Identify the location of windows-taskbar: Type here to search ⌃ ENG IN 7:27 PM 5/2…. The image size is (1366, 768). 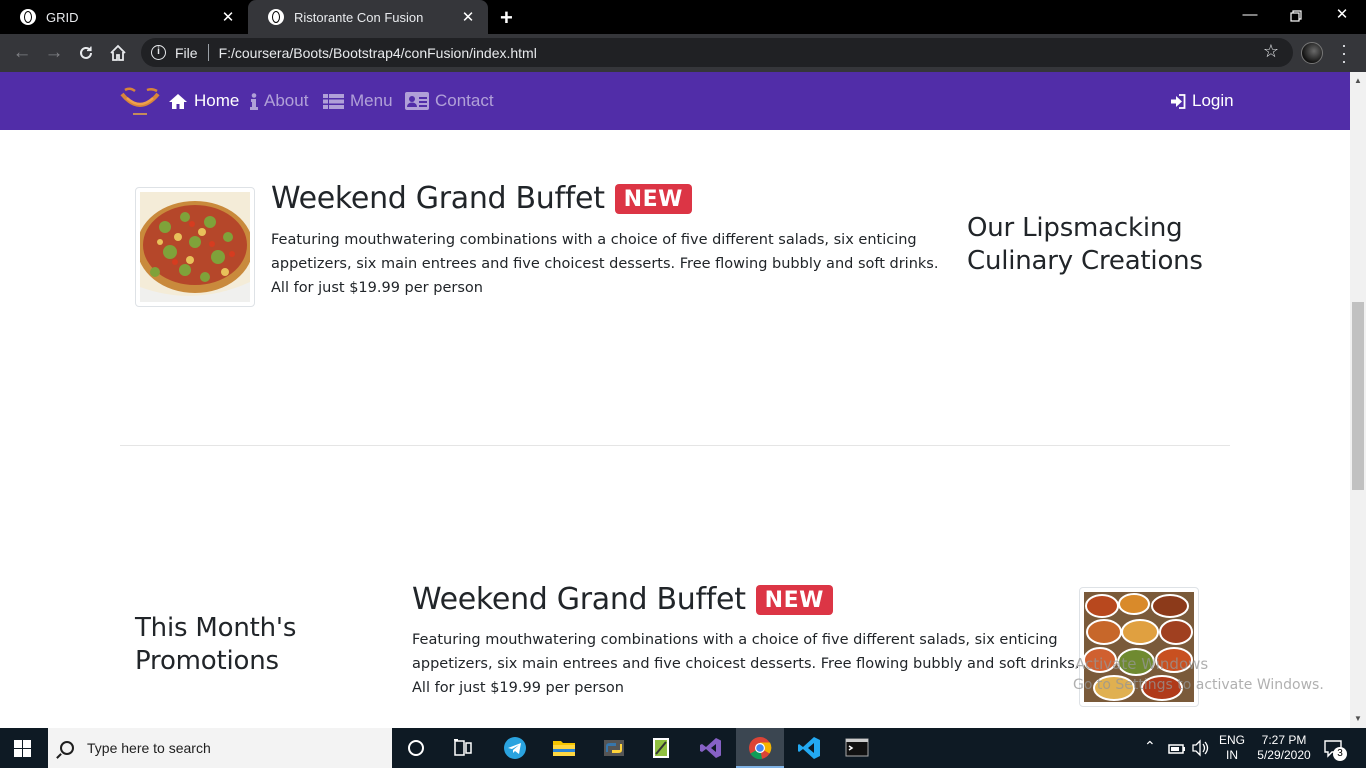
(683, 748).